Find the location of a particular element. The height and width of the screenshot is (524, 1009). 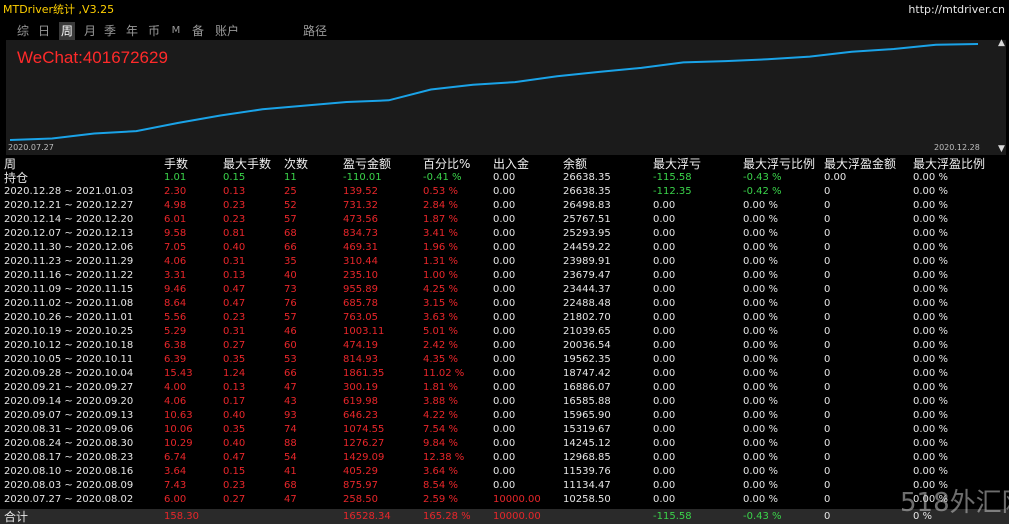

row-18-col-max-floating-profit: 0 is located at coordinates (827, 429).